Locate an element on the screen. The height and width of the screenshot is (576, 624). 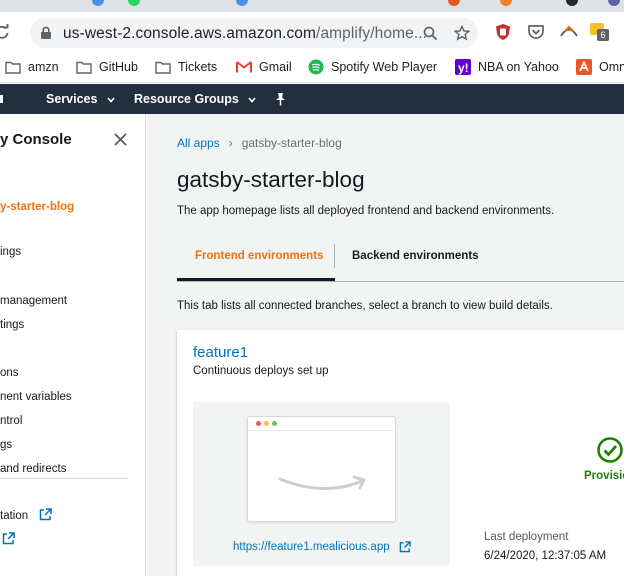
breadcrumb: All apps › gatsby-starter-blog is located at coordinates (259, 143).